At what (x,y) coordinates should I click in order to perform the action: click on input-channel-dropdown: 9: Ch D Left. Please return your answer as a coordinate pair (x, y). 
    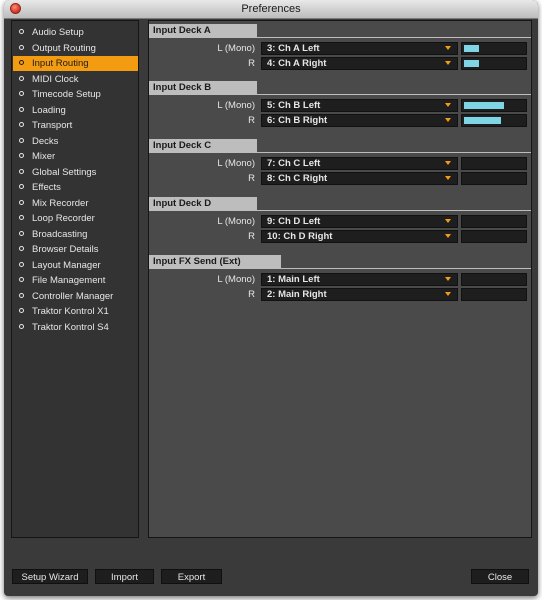
    Looking at the image, I should click on (359, 221).